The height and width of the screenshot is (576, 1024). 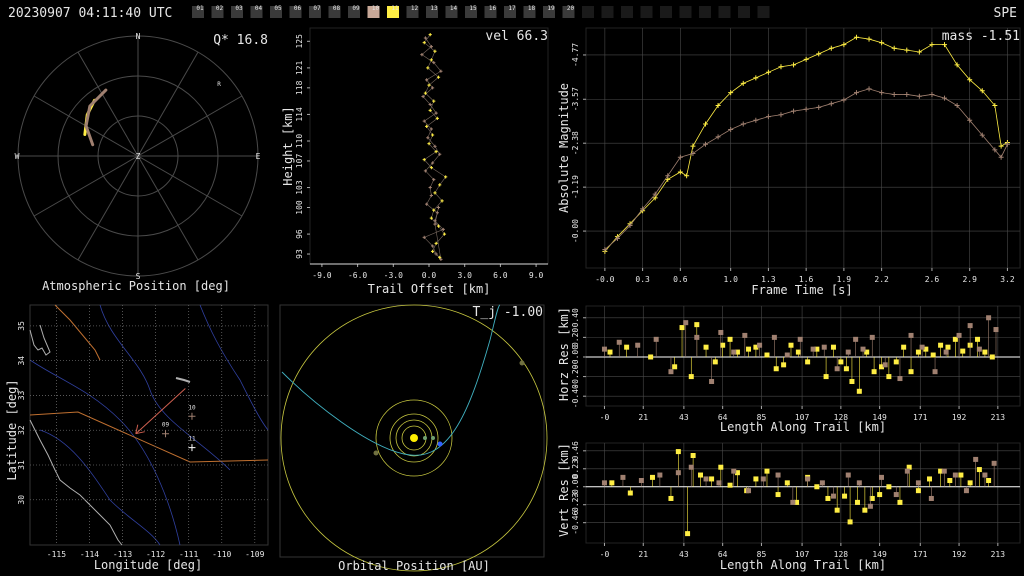 I want to click on x-tick-label: -0.0, so click(x=604, y=279).